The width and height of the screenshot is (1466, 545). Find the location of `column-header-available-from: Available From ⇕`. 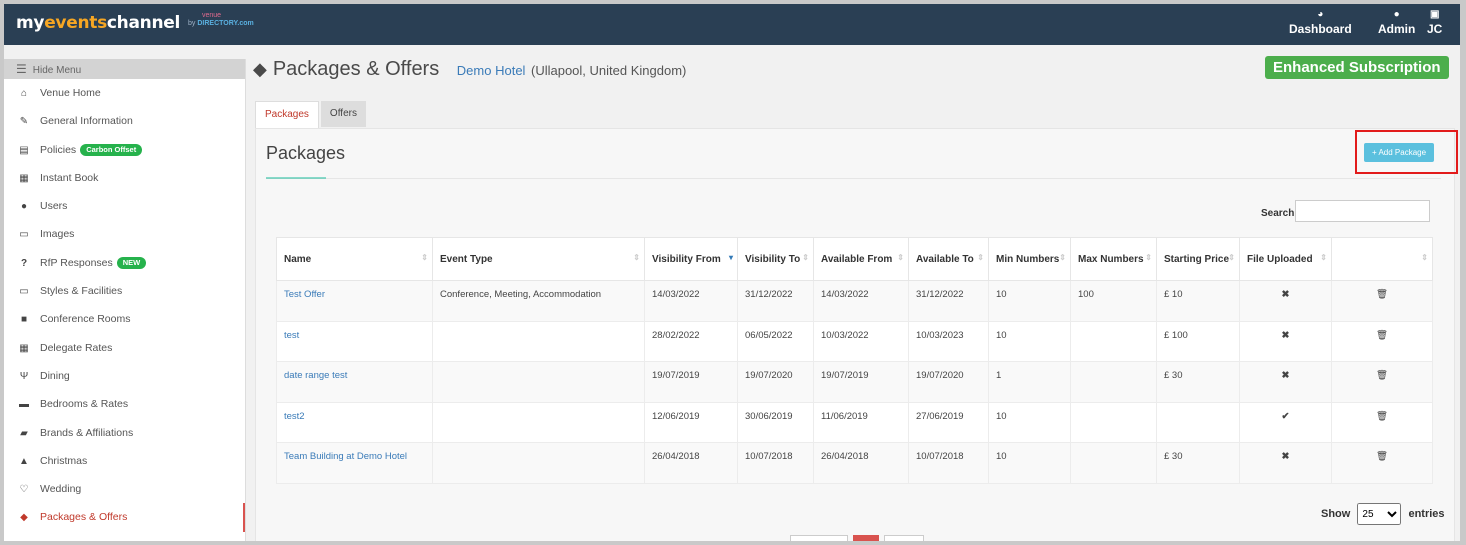

column-header-available-from: Available From ⇕ is located at coordinates (861, 259).